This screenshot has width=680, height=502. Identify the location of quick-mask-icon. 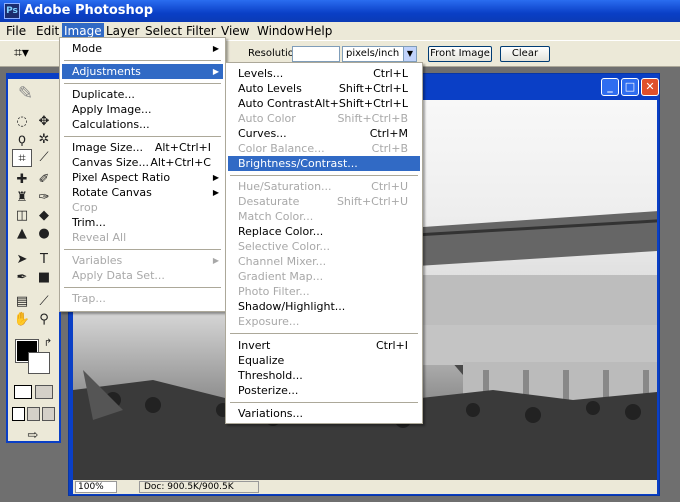
(44, 392).